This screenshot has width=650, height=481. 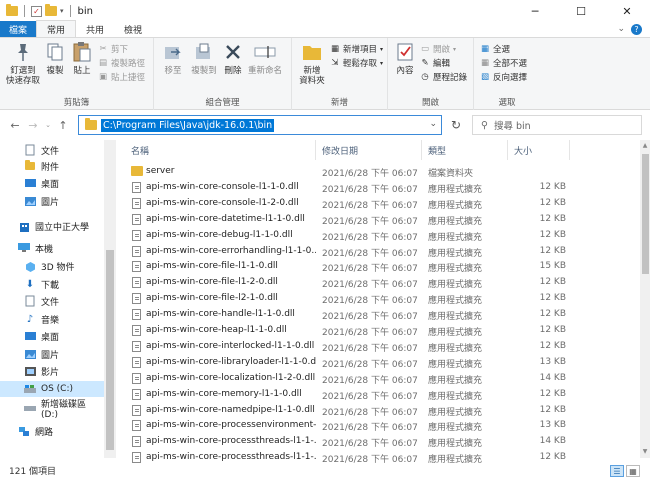 I want to click on file-list-scrollbar: ▲ ▼, so click(x=645, y=299).